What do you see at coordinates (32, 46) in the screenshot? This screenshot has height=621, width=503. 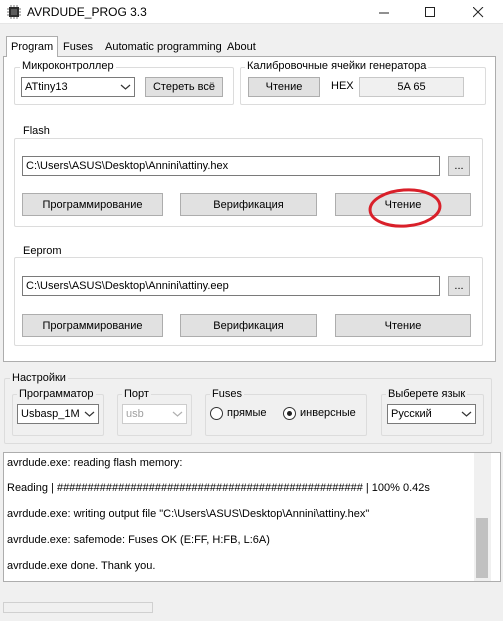 I see `tab-program: Program` at bounding box center [32, 46].